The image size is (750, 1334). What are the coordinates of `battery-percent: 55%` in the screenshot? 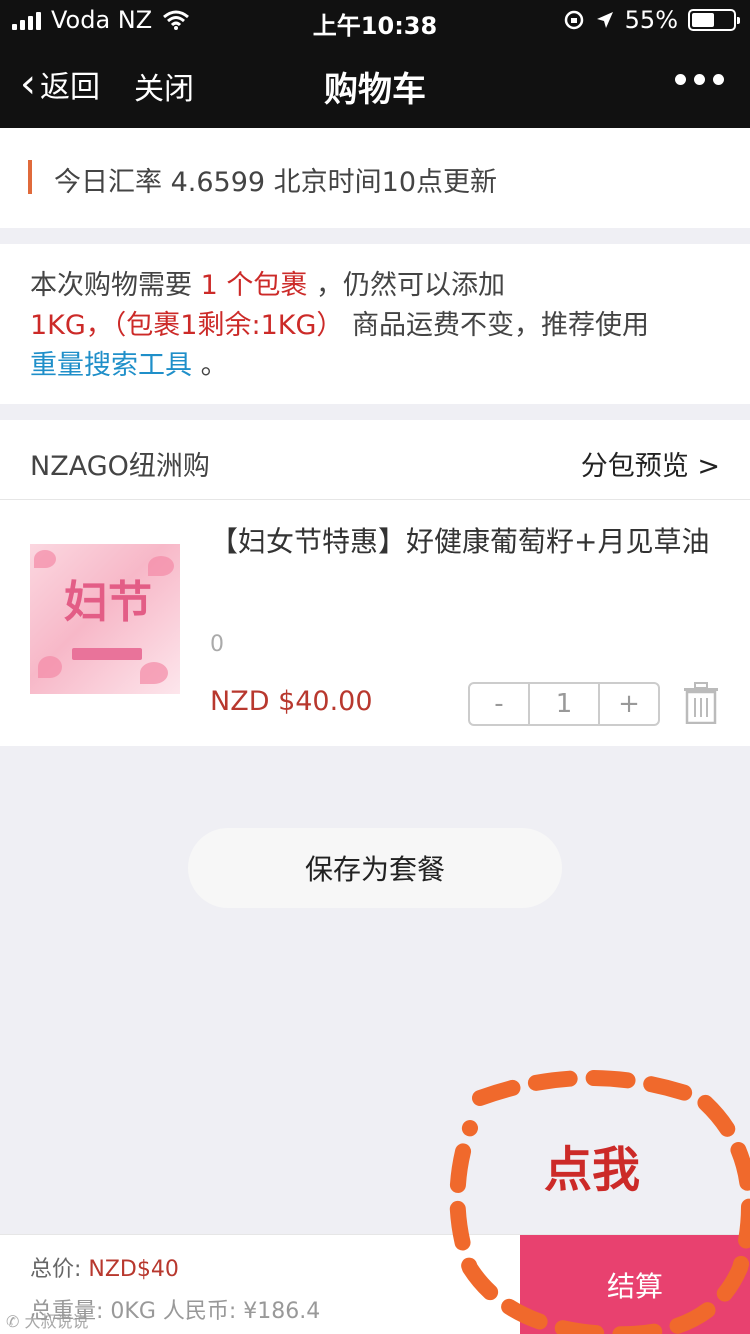 It's located at (651, 20).